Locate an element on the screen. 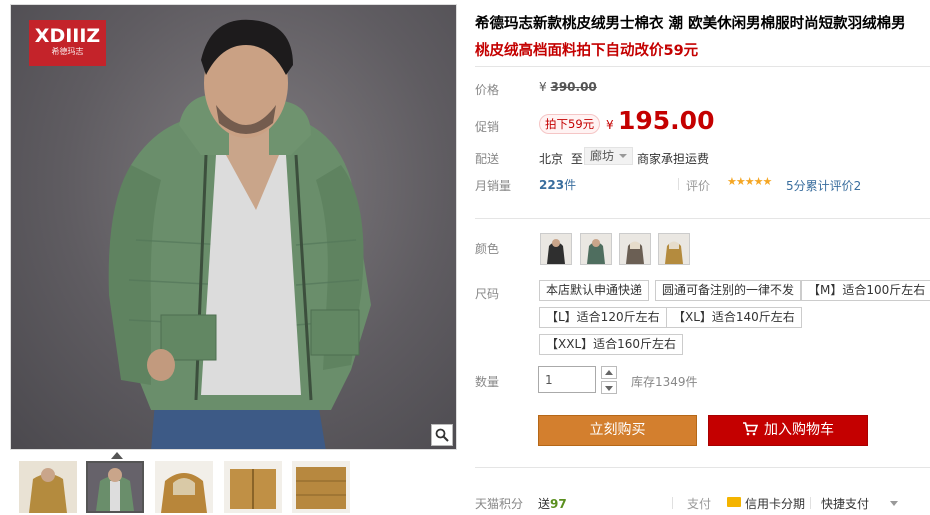 The height and width of the screenshot is (515, 930). points-prefix: 送 is located at coordinates (544, 504).